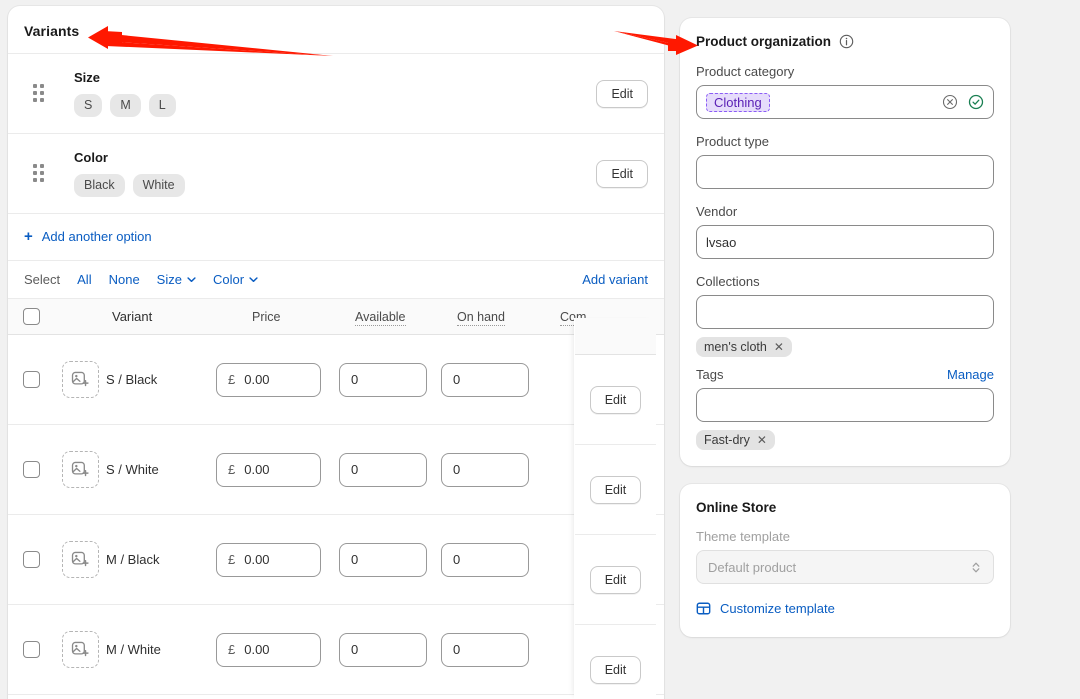  What do you see at coordinates (348, 92) in the screenshot?
I see `option-body: Size S M L` at bounding box center [348, 92].